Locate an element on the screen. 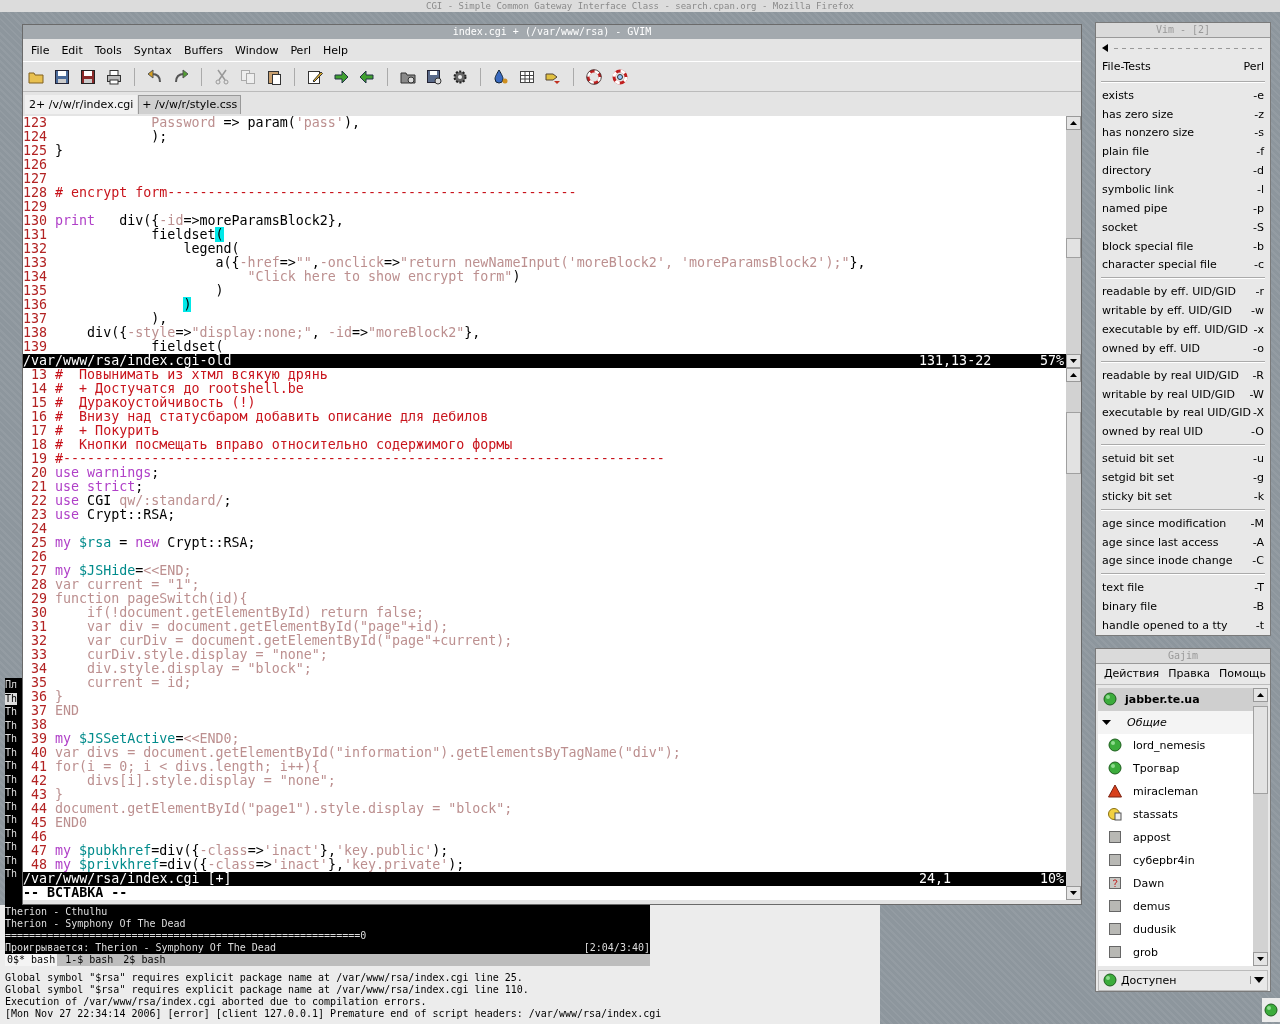 The height and width of the screenshot is (1024, 1280). menu-item: age since last access is located at coordinates (1160, 542).